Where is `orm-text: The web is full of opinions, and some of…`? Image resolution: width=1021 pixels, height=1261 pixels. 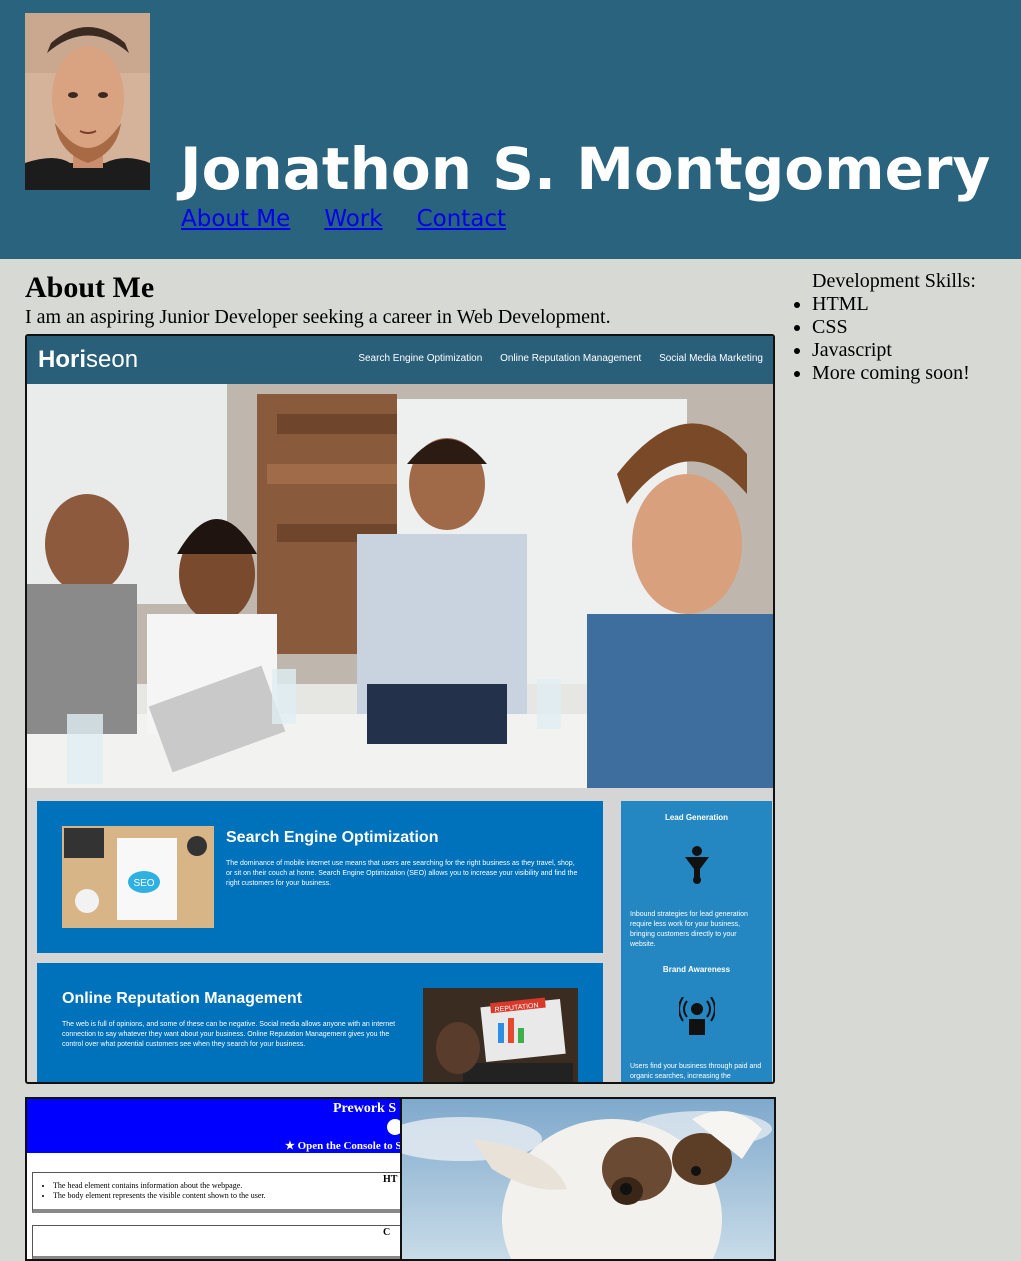 orm-text: The web is full of opinions, and some of… is located at coordinates (229, 1034).